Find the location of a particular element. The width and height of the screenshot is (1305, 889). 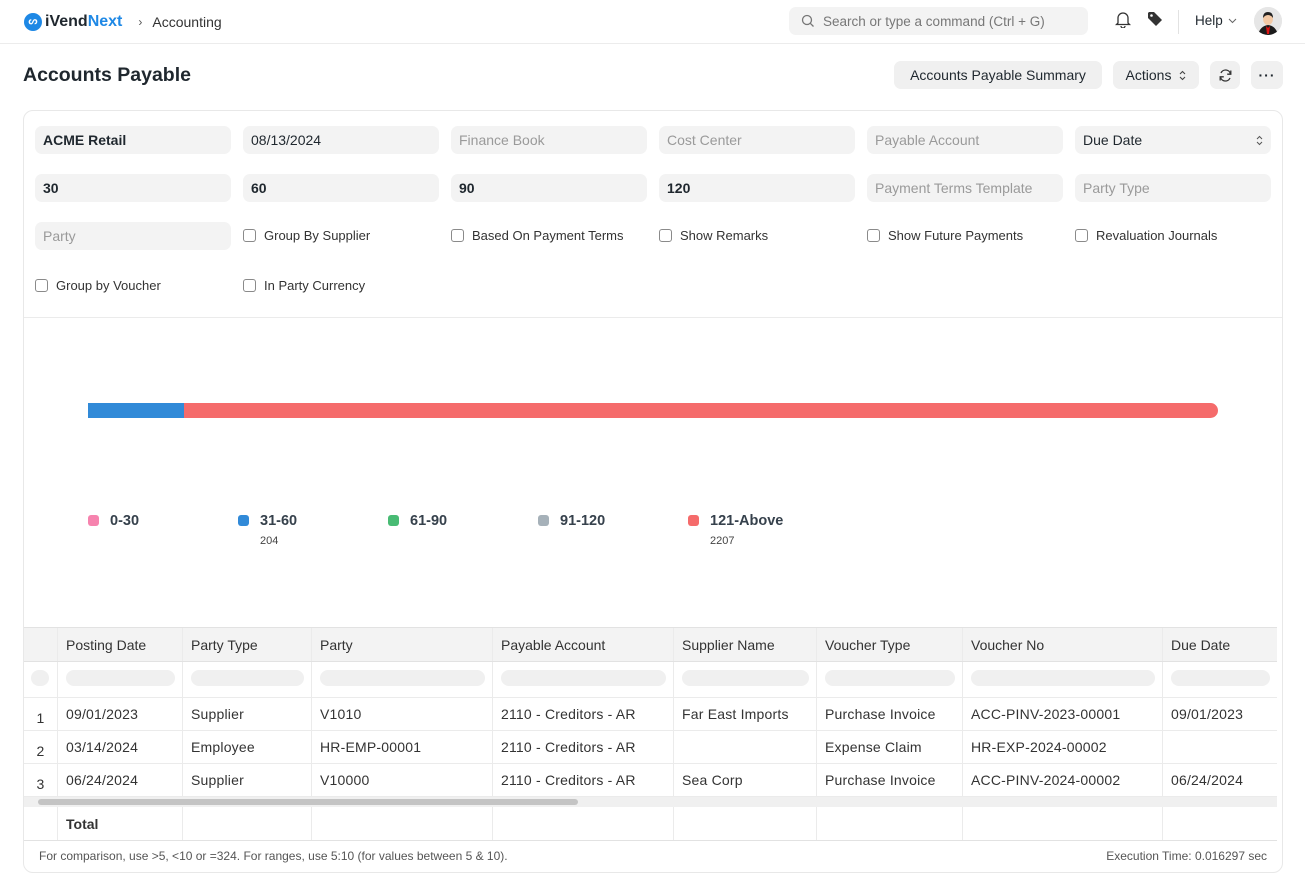

finance-book-field: Finance Book is located at coordinates (549, 140).